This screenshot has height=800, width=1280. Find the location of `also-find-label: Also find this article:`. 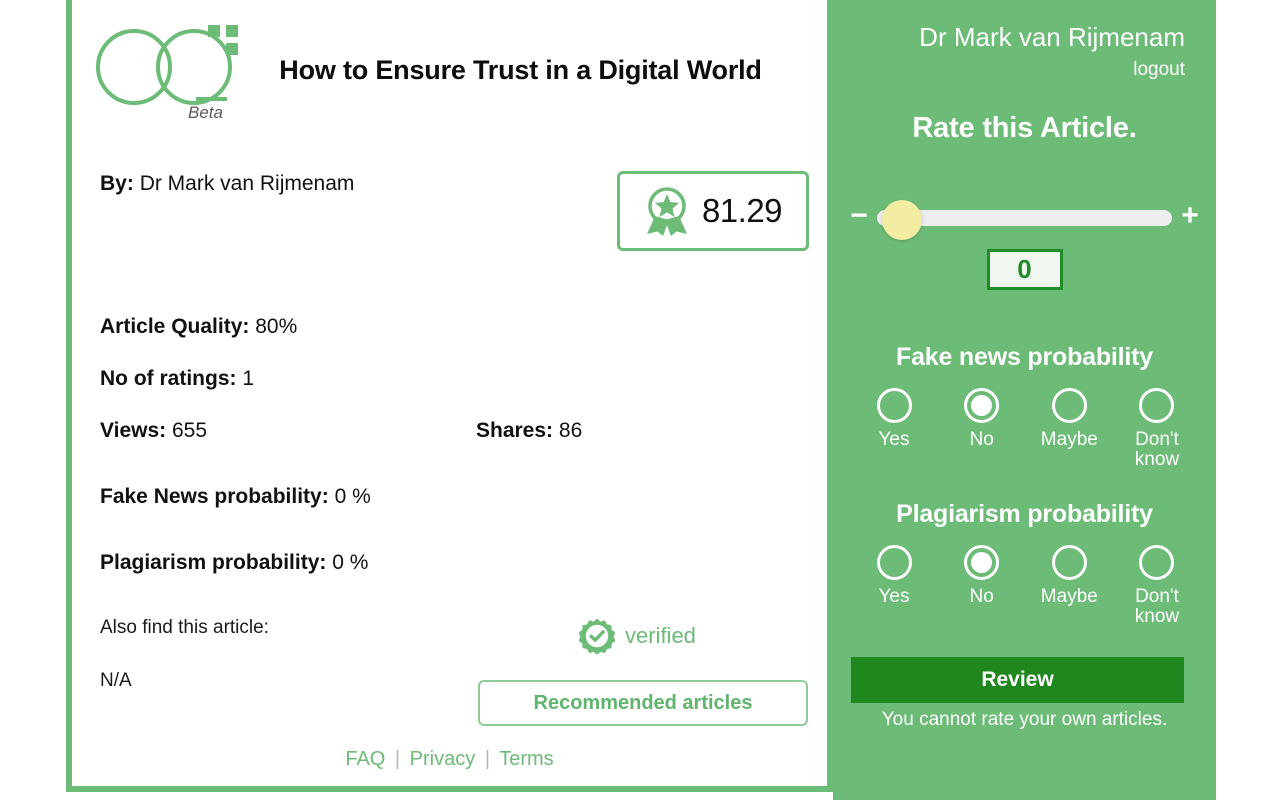

also-find-label: Also find this article: is located at coordinates (184, 627).